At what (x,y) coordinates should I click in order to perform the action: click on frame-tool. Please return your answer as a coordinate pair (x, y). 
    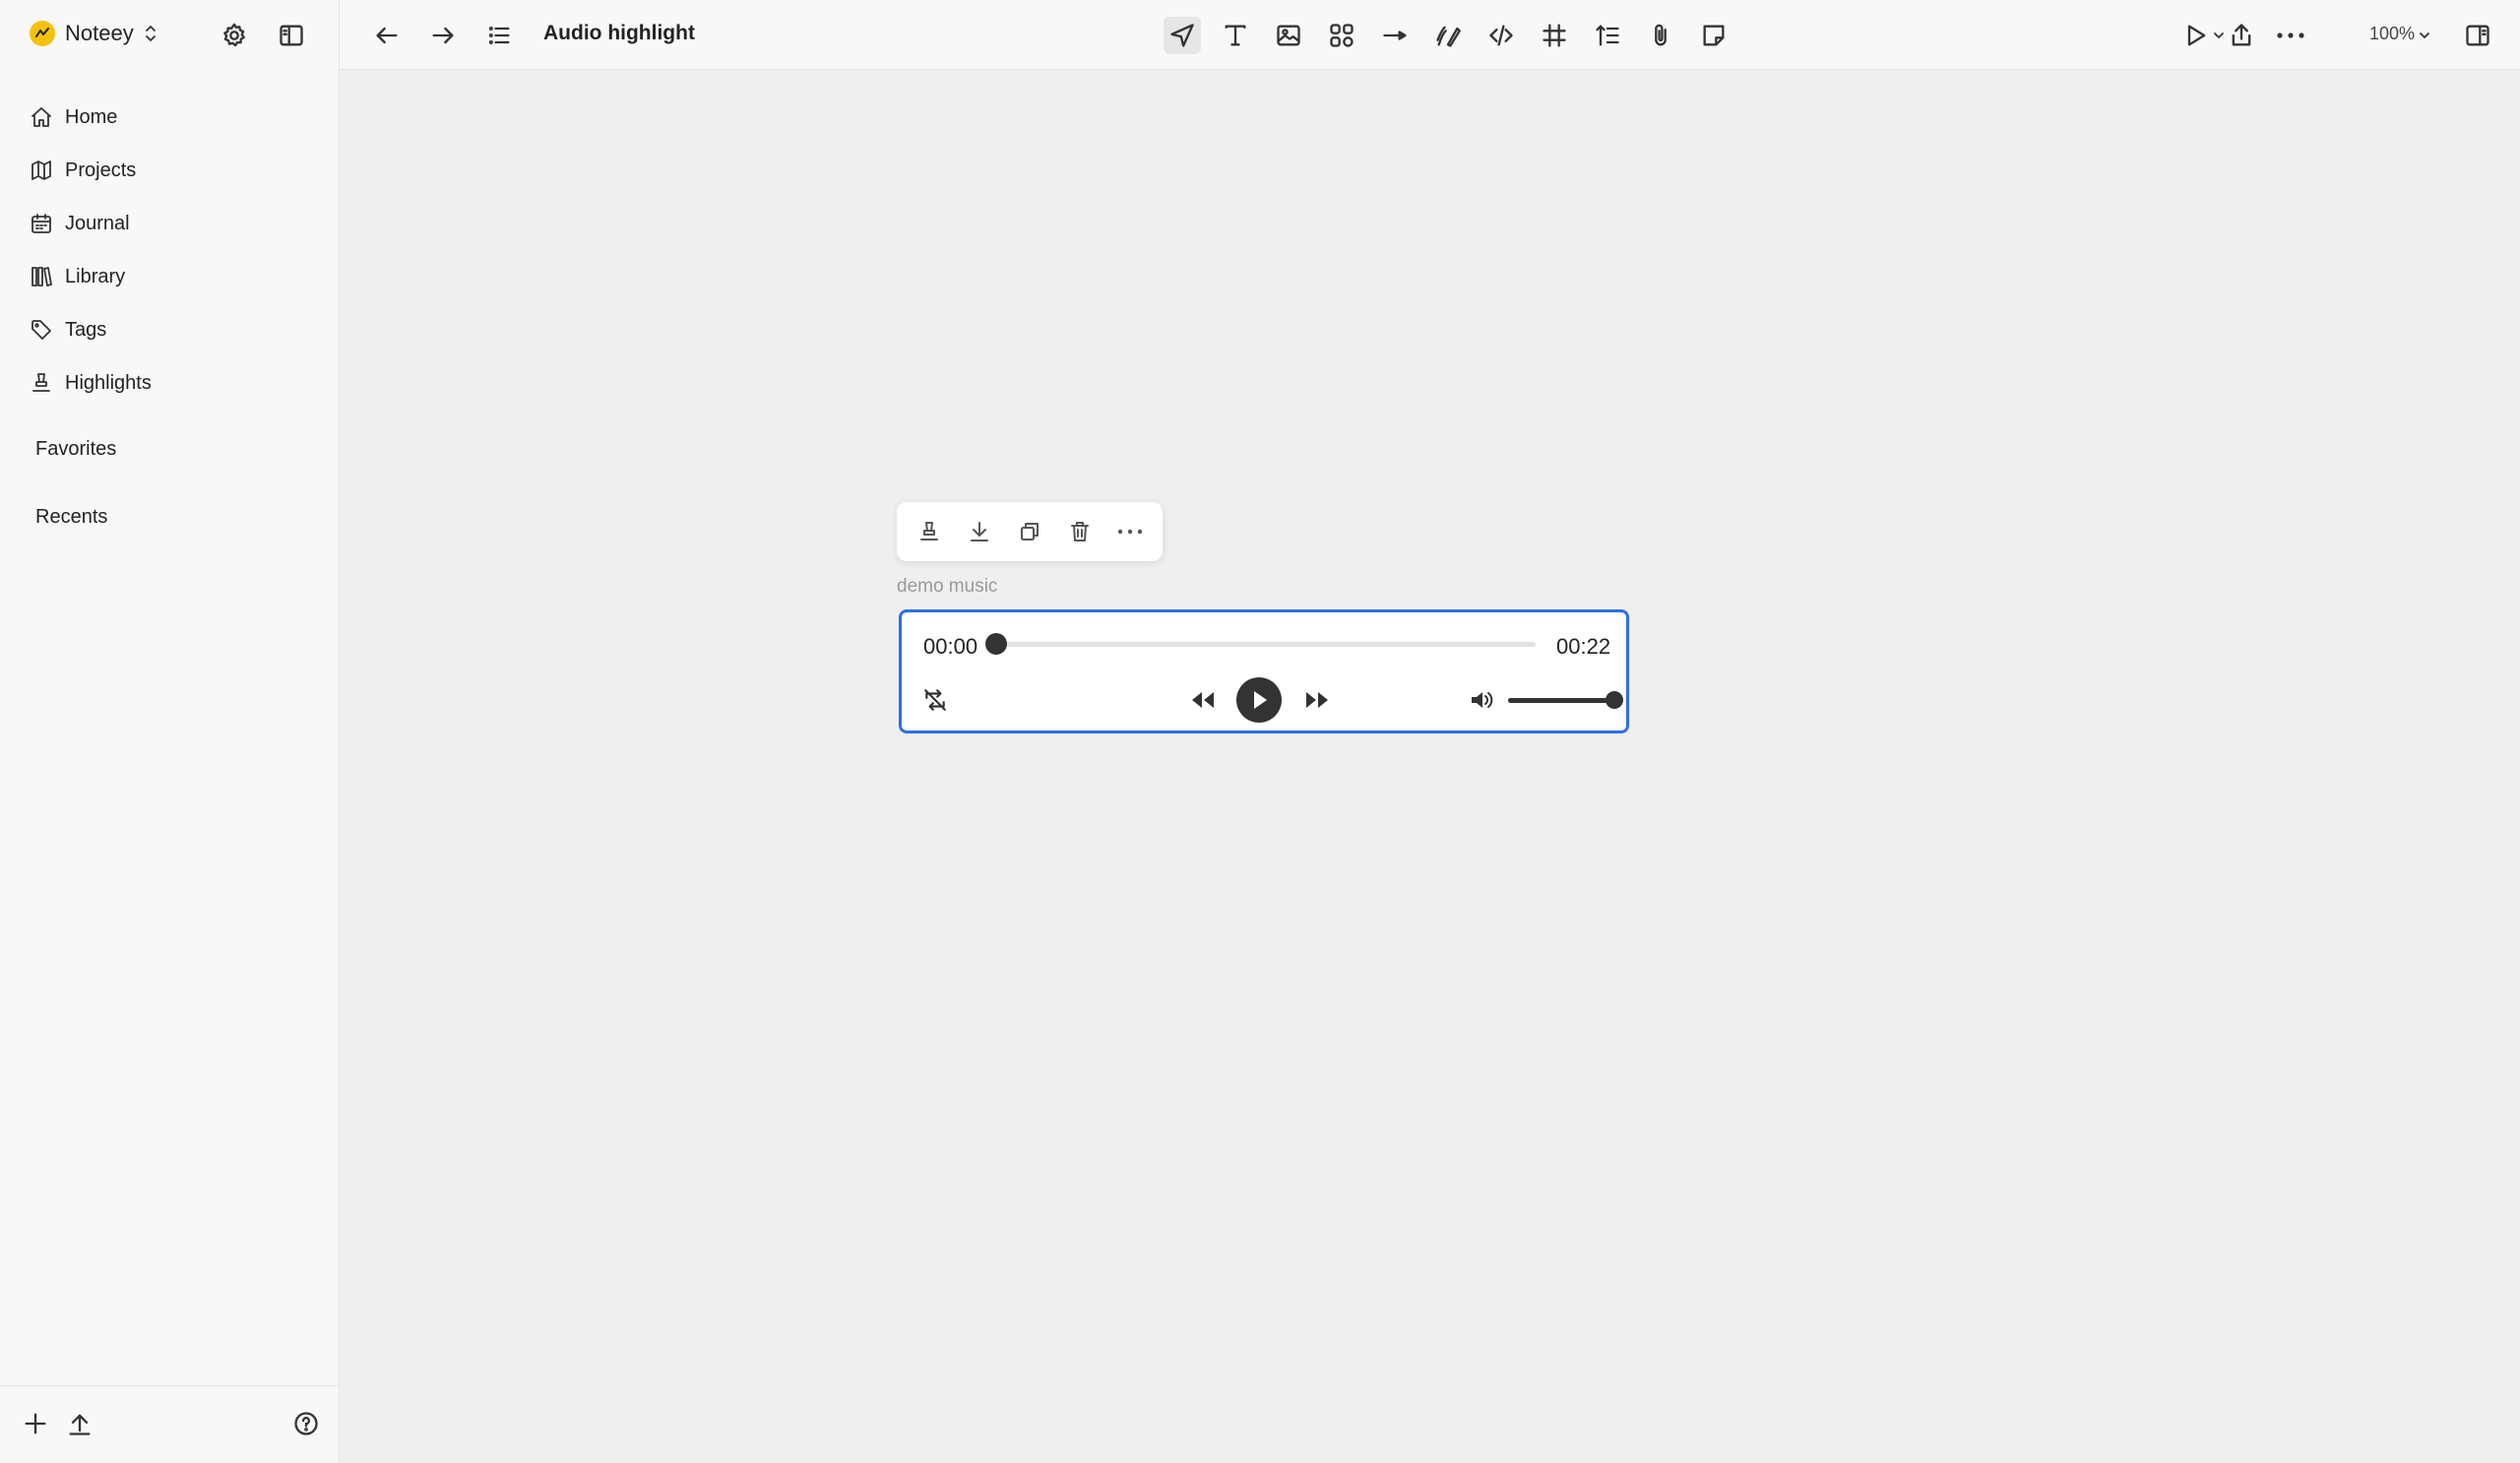
    Looking at the image, I should click on (1554, 35).